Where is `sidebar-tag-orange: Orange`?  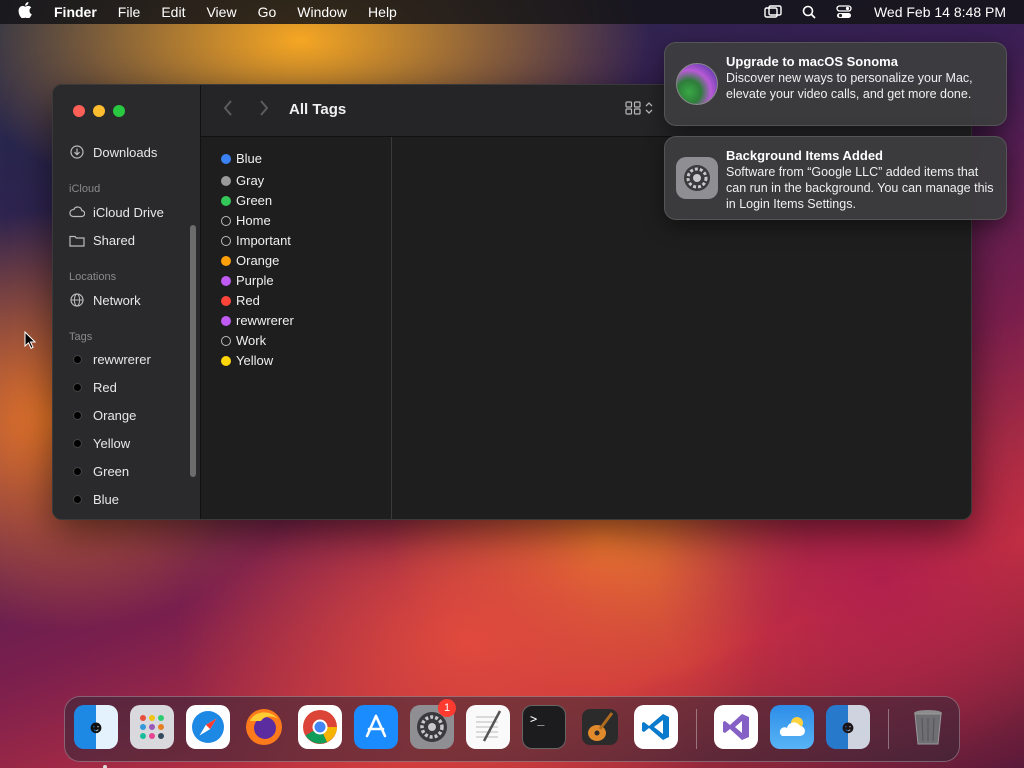 sidebar-tag-orange: Orange is located at coordinates (102, 415).